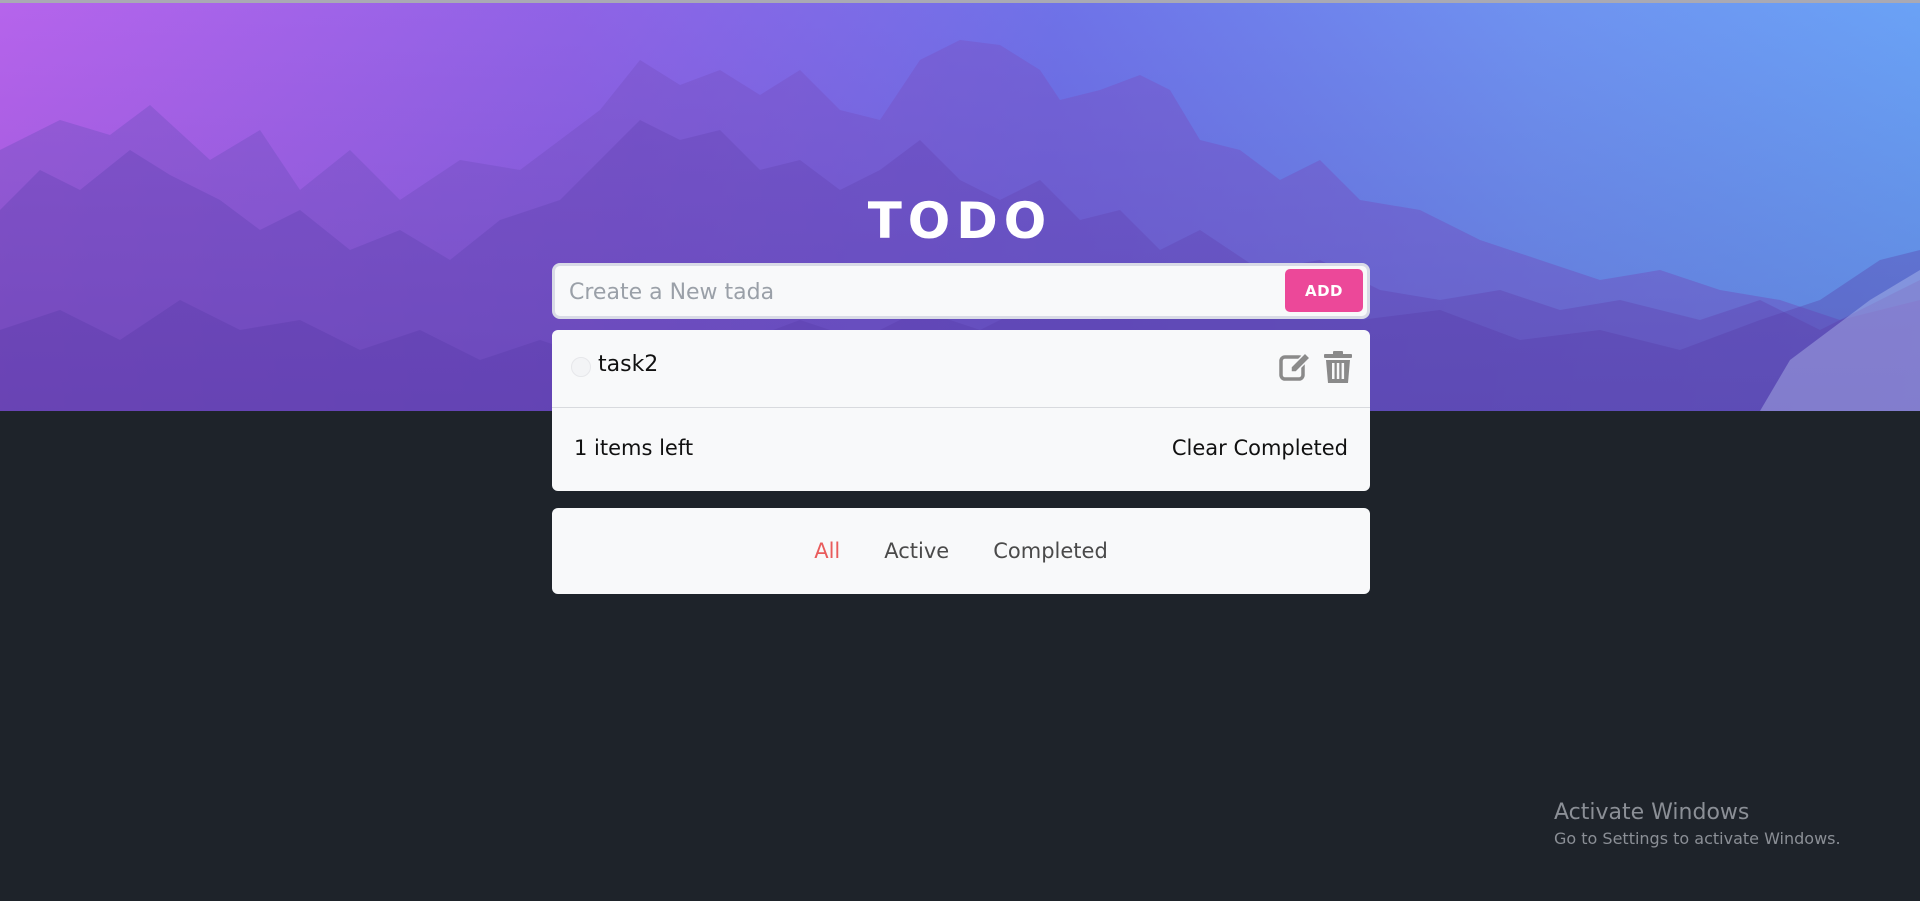 The height and width of the screenshot is (901, 1920). Describe the element at coordinates (1050, 551) in the screenshot. I see `filter-completed: Completed` at that location.